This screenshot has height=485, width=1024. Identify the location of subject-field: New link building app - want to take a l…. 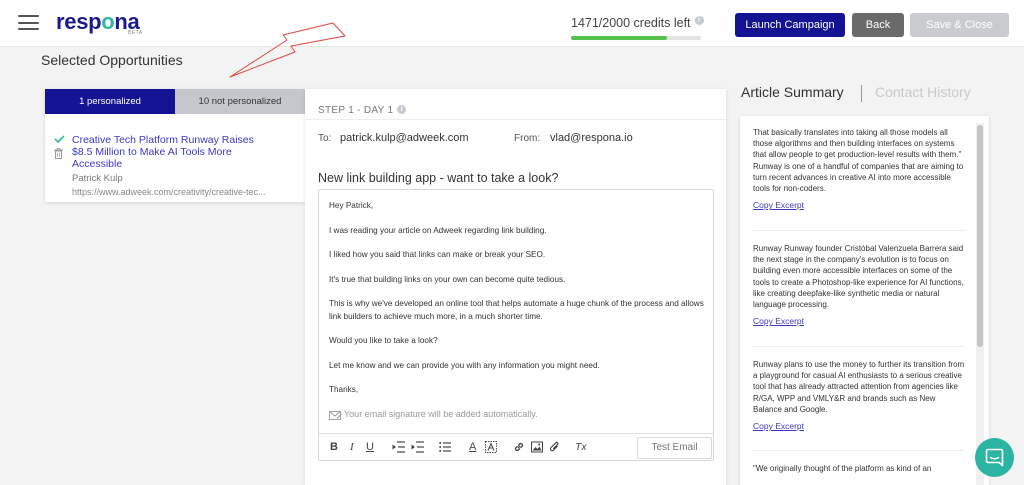
(438, 178).